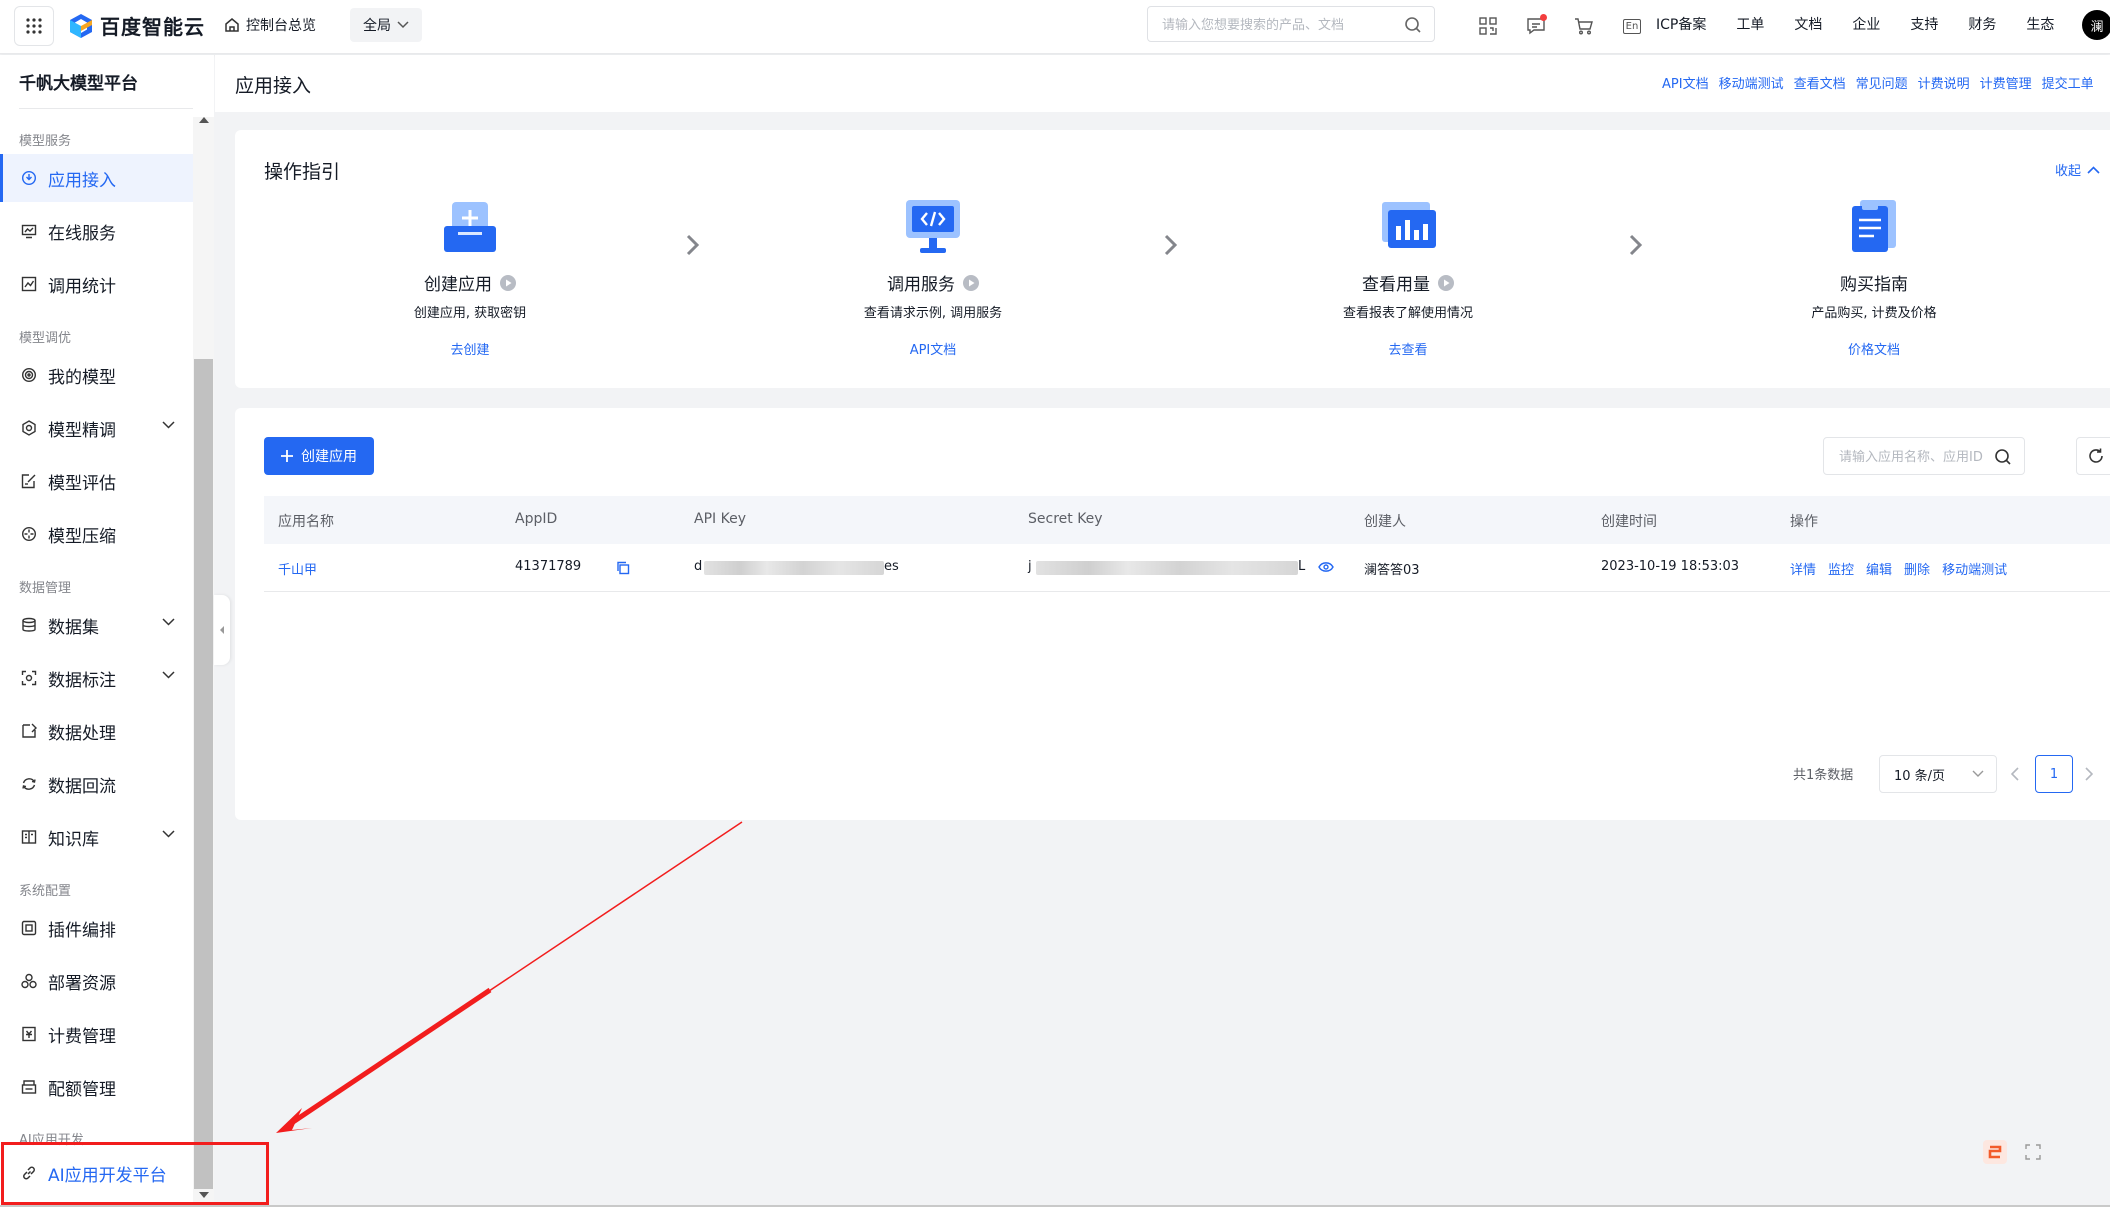  I want to click on app-search-input, so click(1916, 457).